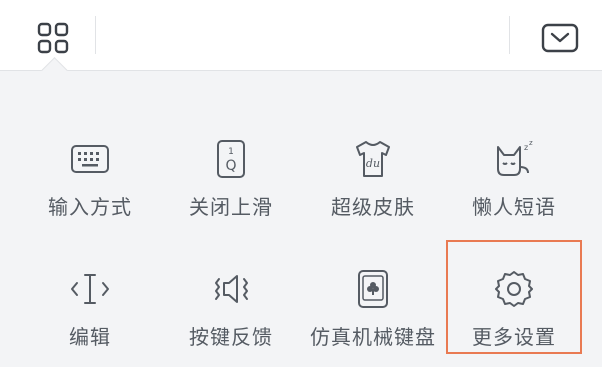  I want to click on menu-item-close-swipe-up: 1 Q 关闭上滑, so click(231, 187).